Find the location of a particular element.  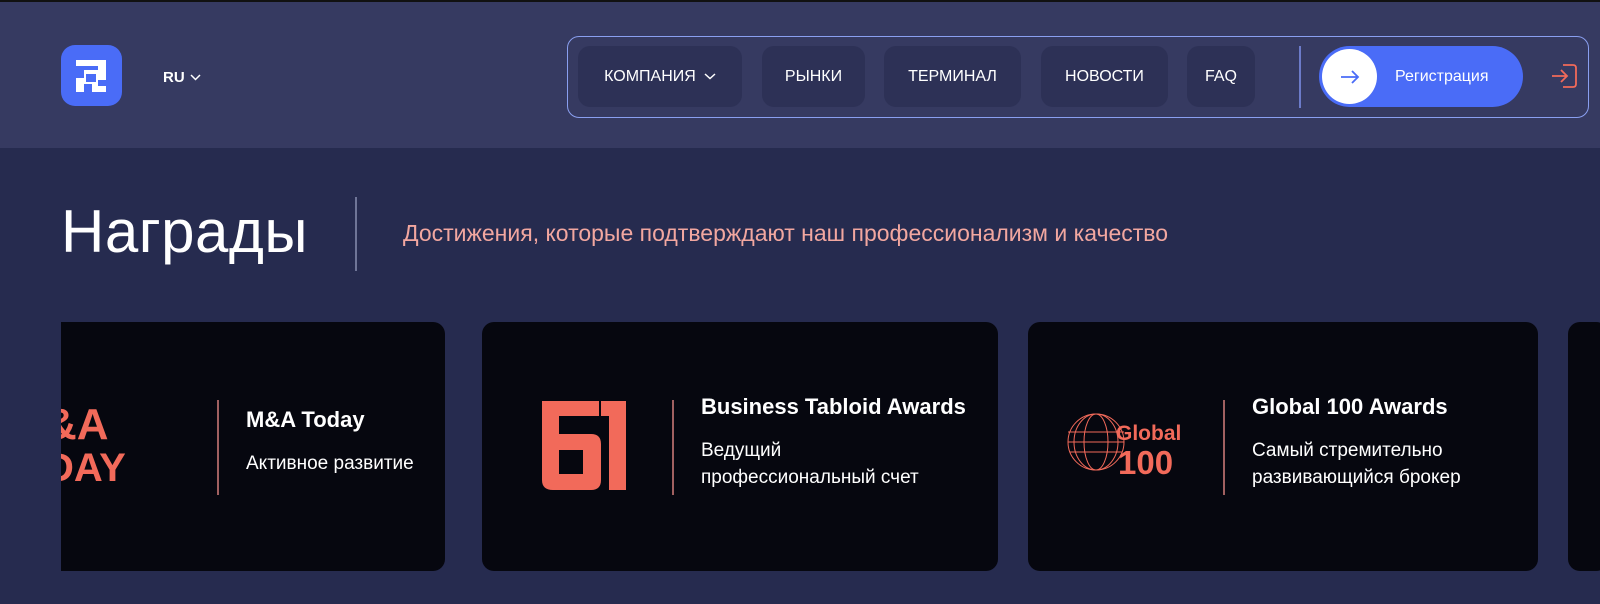

ma-today-logo-text-bottom: DAY is located at coordinates (93, 468).